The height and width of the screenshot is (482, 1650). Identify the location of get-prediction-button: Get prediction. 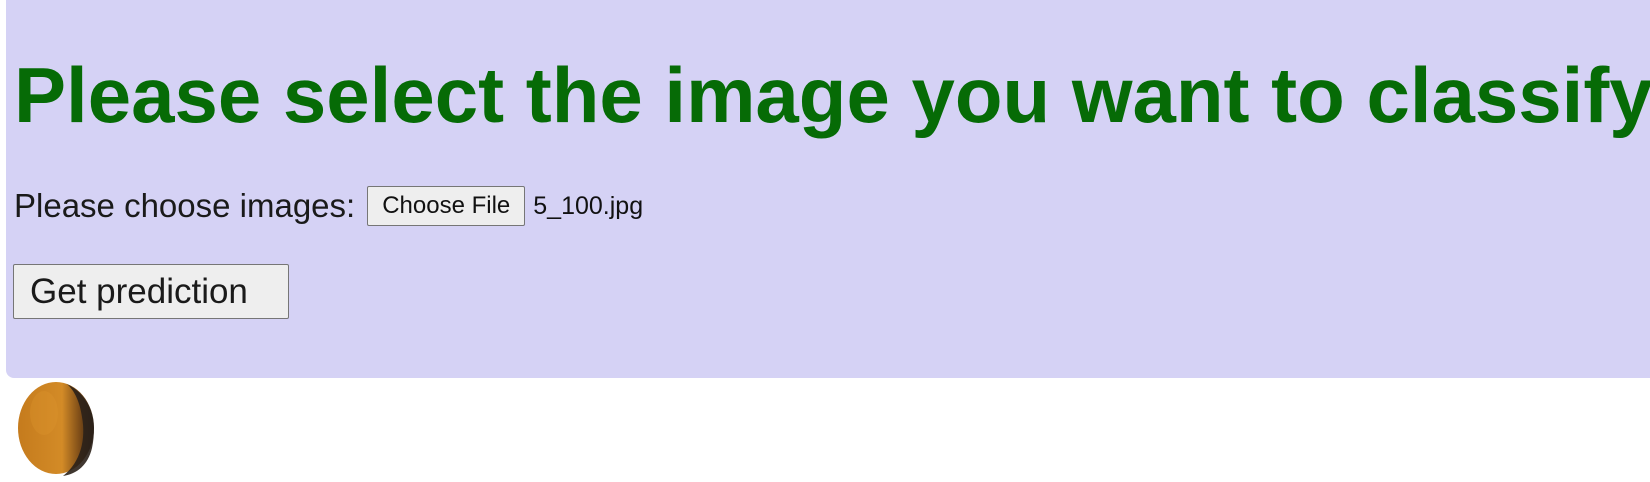
(151, 291).